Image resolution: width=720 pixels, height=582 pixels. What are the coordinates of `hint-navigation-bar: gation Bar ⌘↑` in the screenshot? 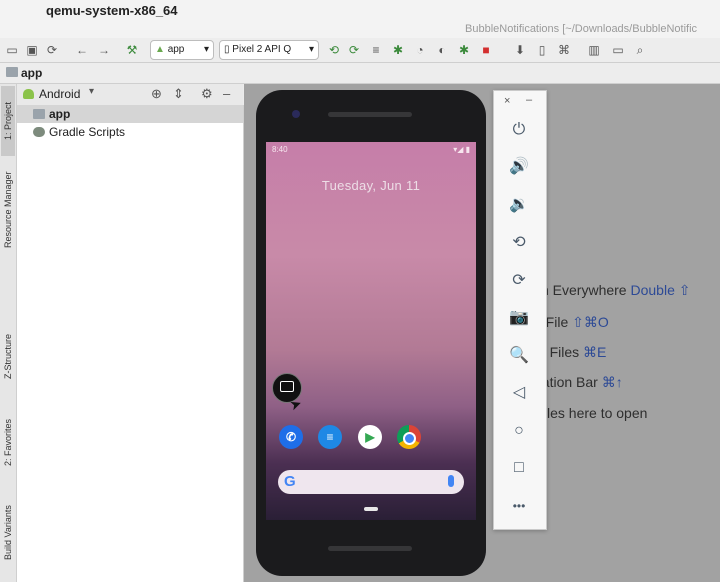 It's located at (578, 382).